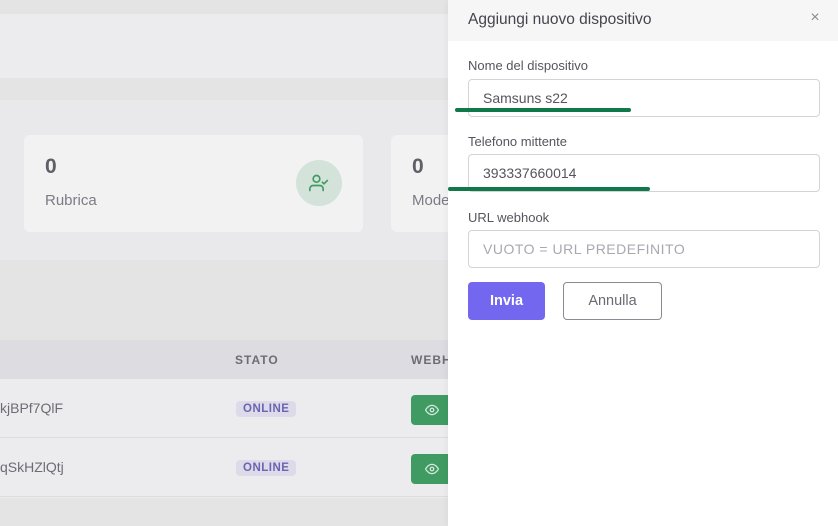  Describe the element at coordinates (815, 18) in the screenshot. I see `close-icon: ×` at that location.